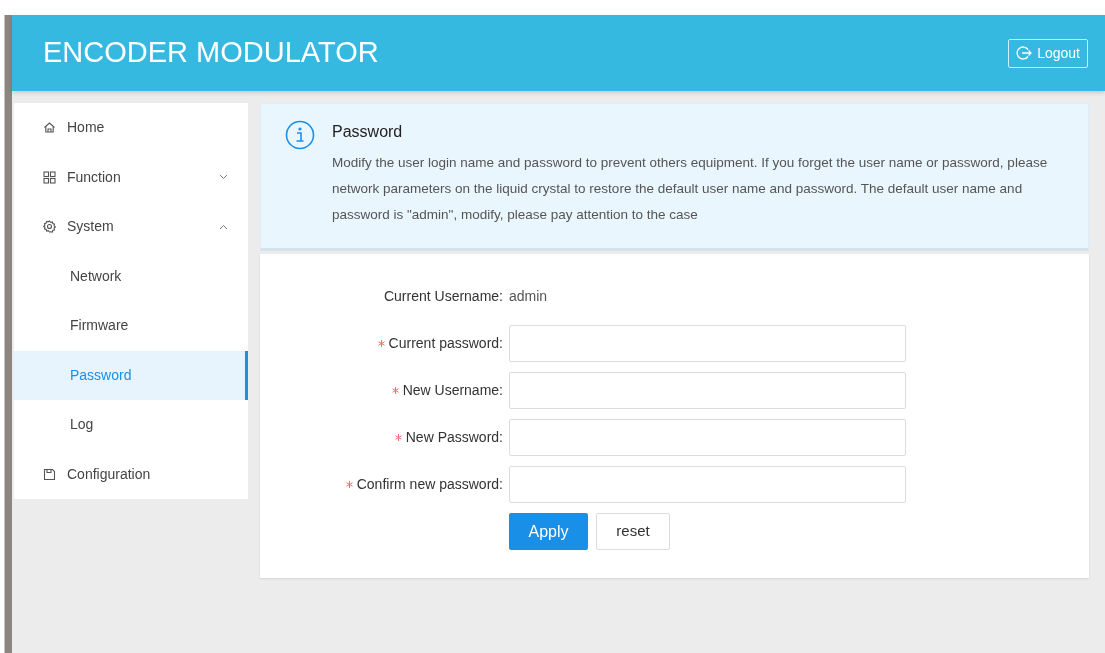 The image size is (1105, 653). What do you see at coordinates (131, 326) in the screenshot?
I see `sidebar-item: Firmware` at bounding box center [131, 326].